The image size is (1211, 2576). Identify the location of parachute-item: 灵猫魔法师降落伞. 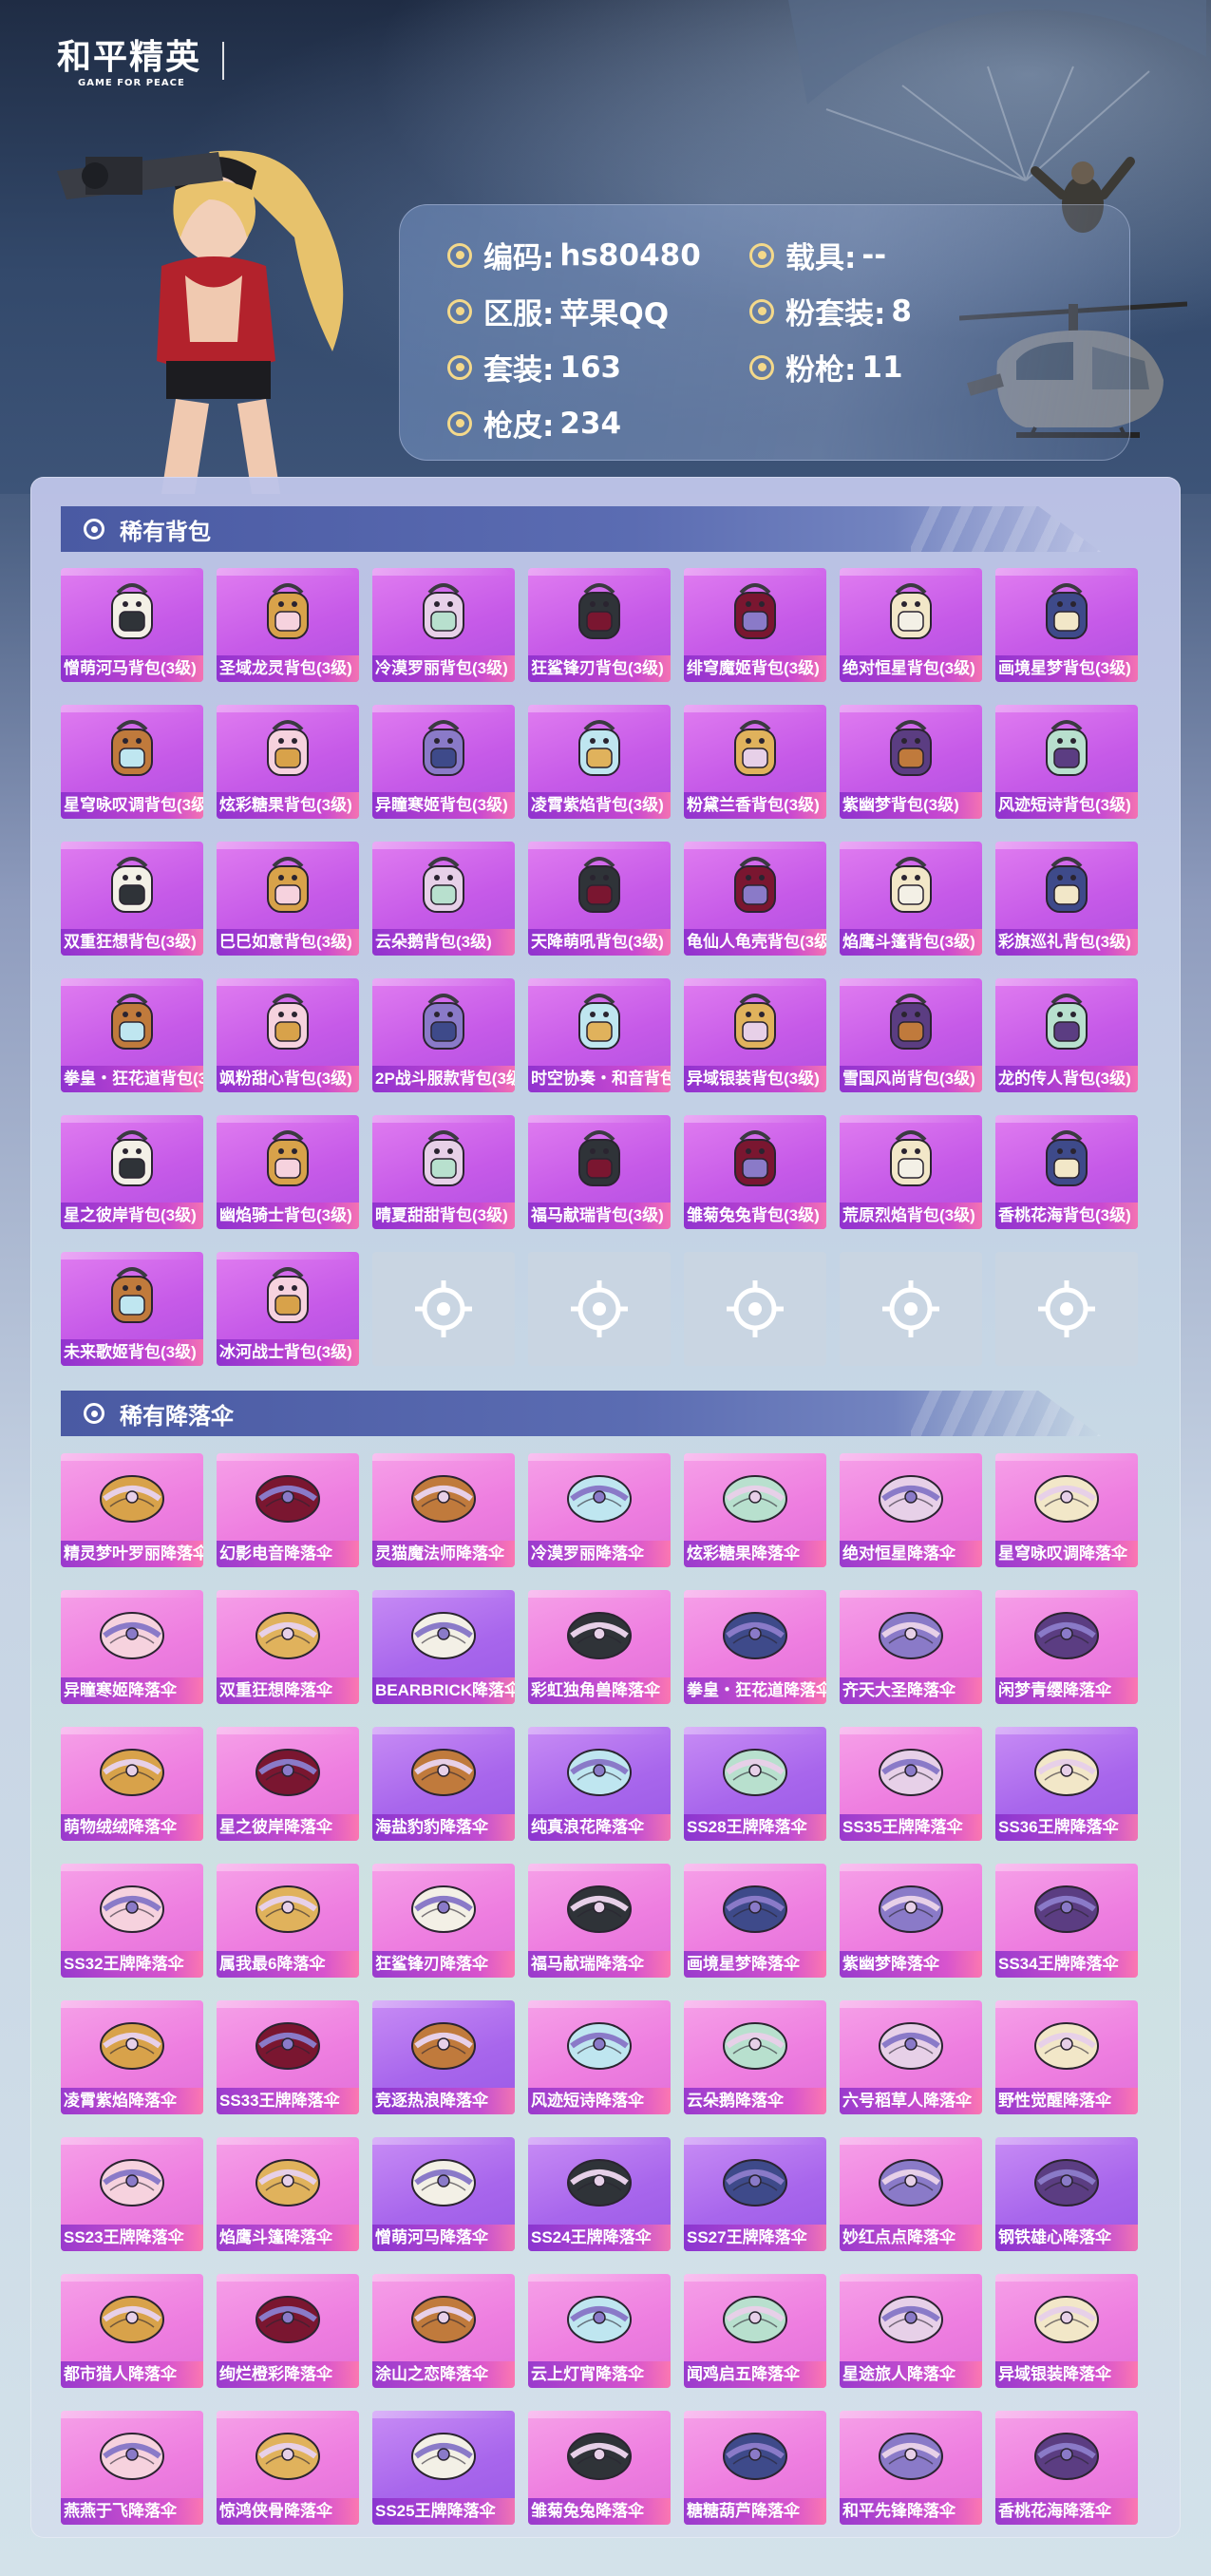
(443, 1510).